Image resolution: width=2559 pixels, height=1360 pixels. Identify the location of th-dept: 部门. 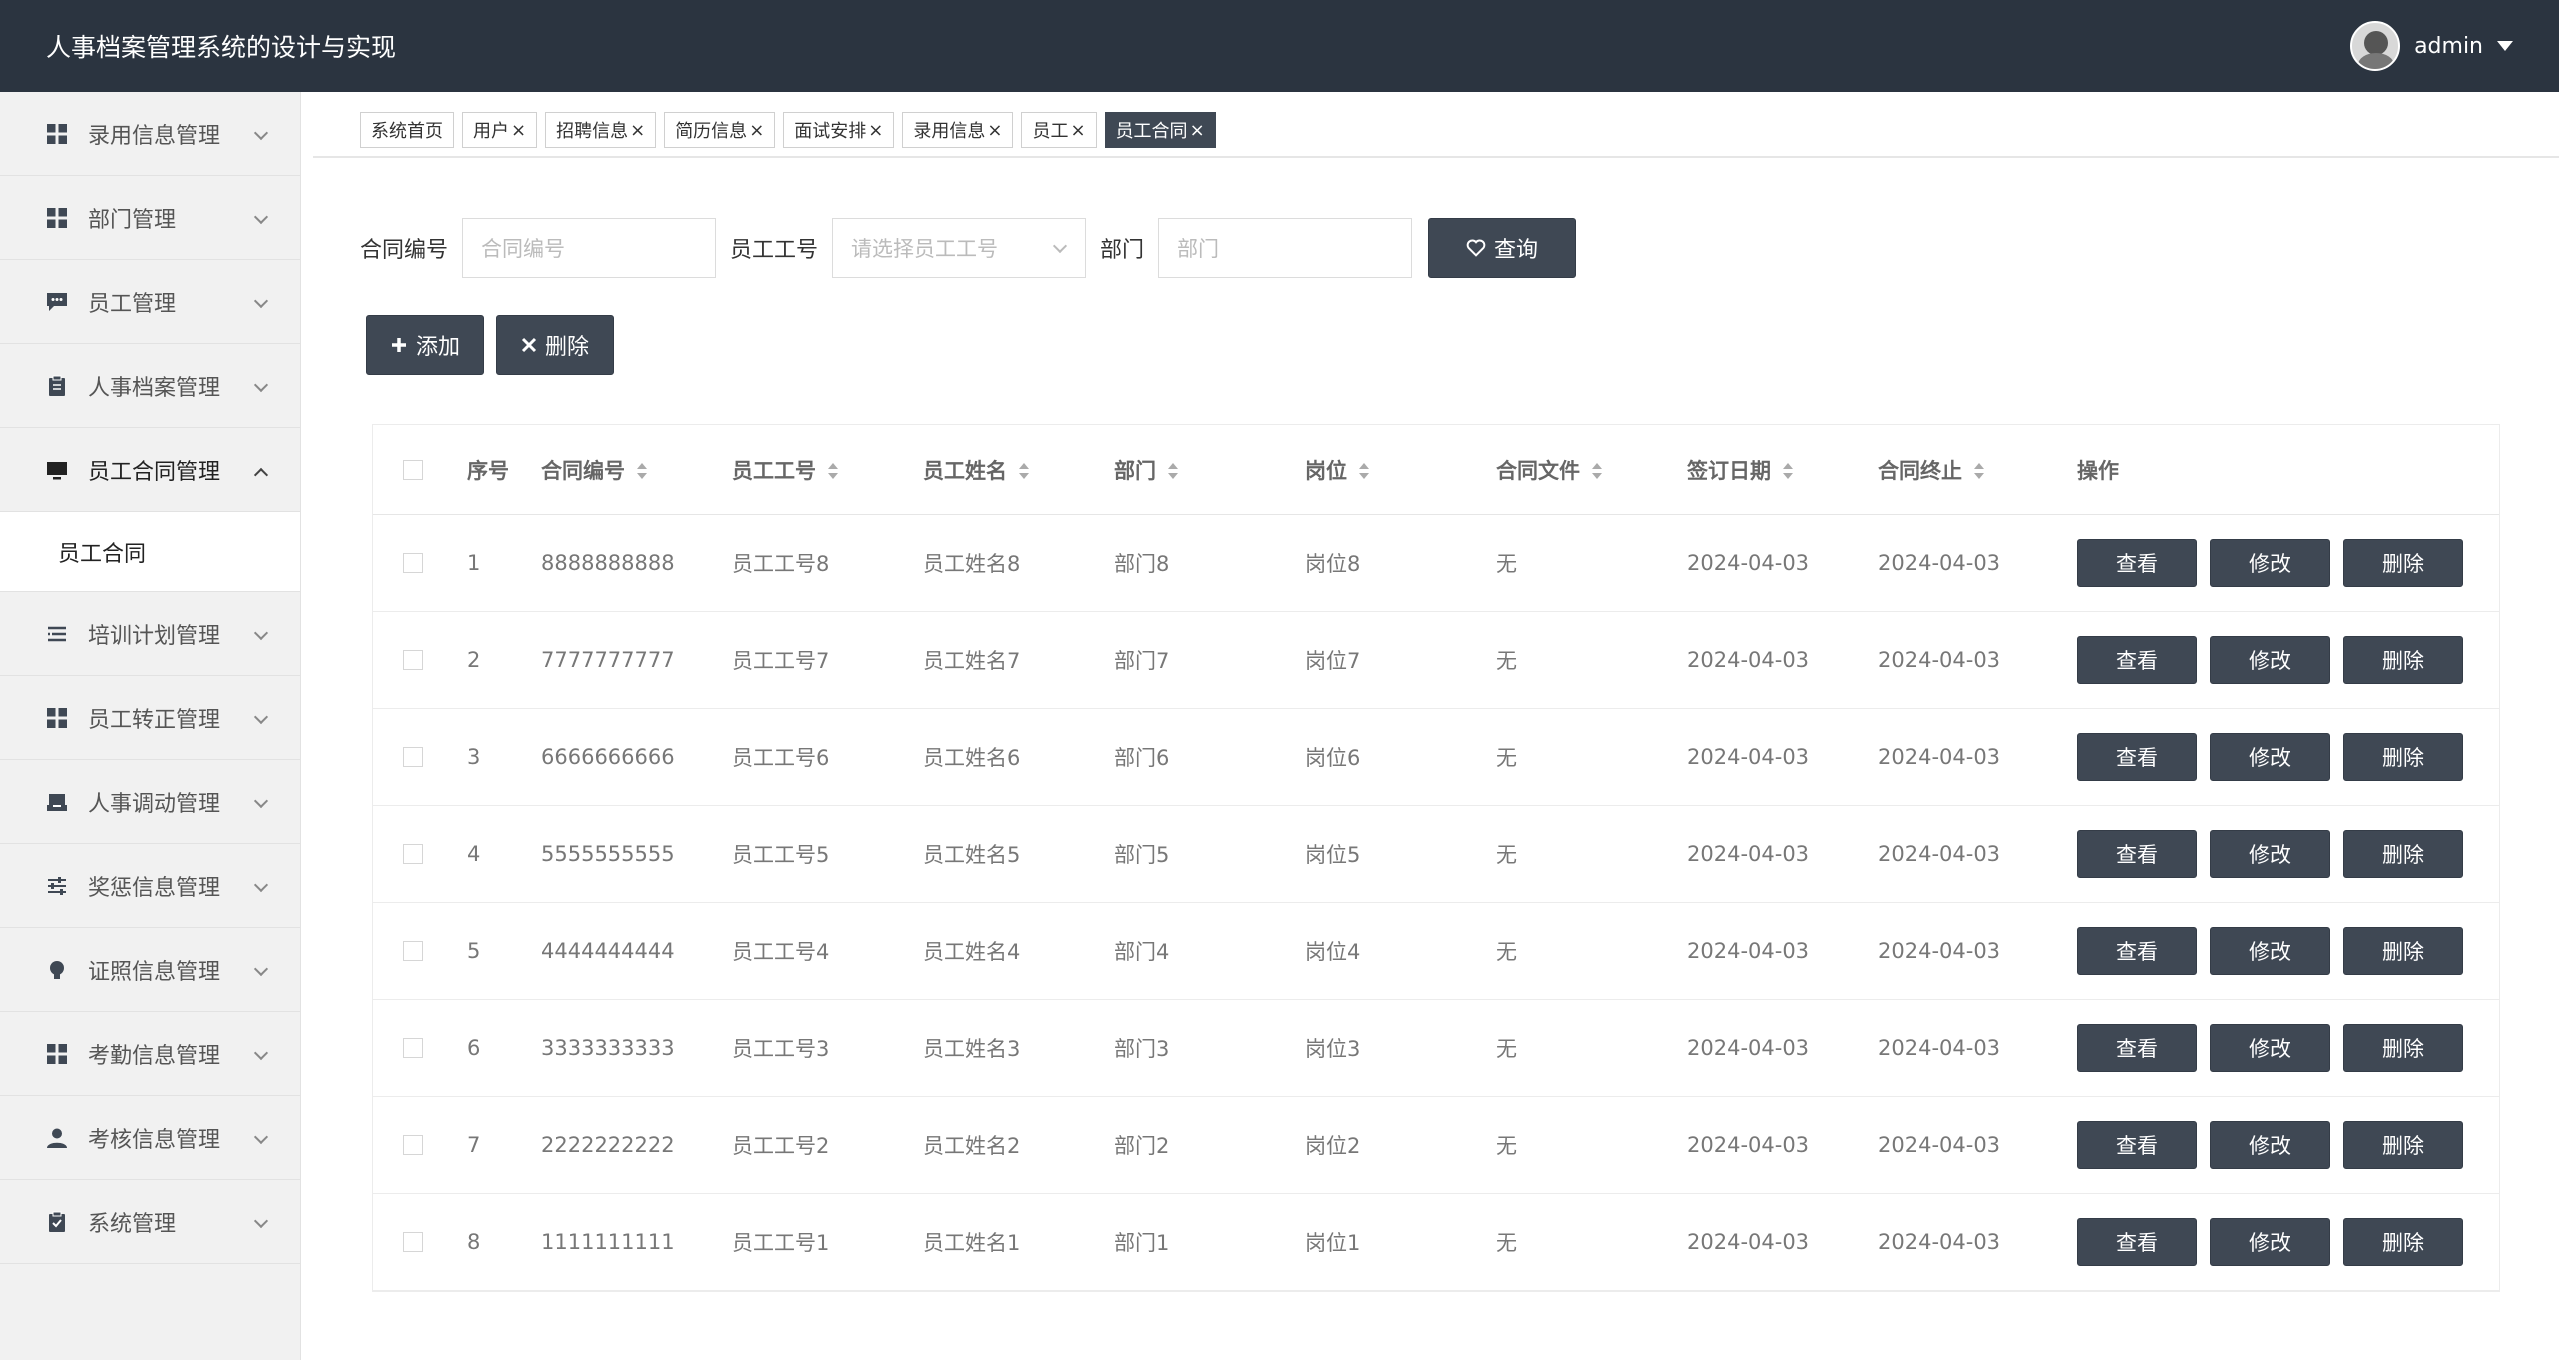
(1209, 470).